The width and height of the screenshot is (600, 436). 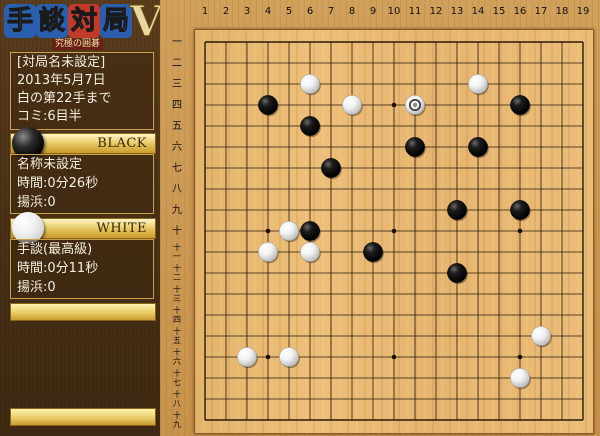 What do you see at coordinates (415, 105) in the screenshot?
I see `last-move-marker-dot` at bounding box center [415, 105].